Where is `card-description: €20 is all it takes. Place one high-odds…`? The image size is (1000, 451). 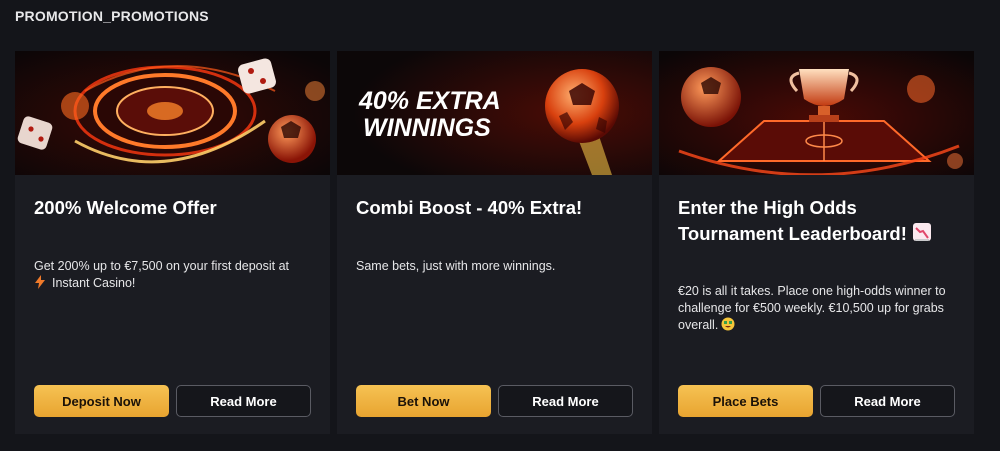
card-description: €20 is all it takes. Place one high-odds… is located at coordinates (818, 309).